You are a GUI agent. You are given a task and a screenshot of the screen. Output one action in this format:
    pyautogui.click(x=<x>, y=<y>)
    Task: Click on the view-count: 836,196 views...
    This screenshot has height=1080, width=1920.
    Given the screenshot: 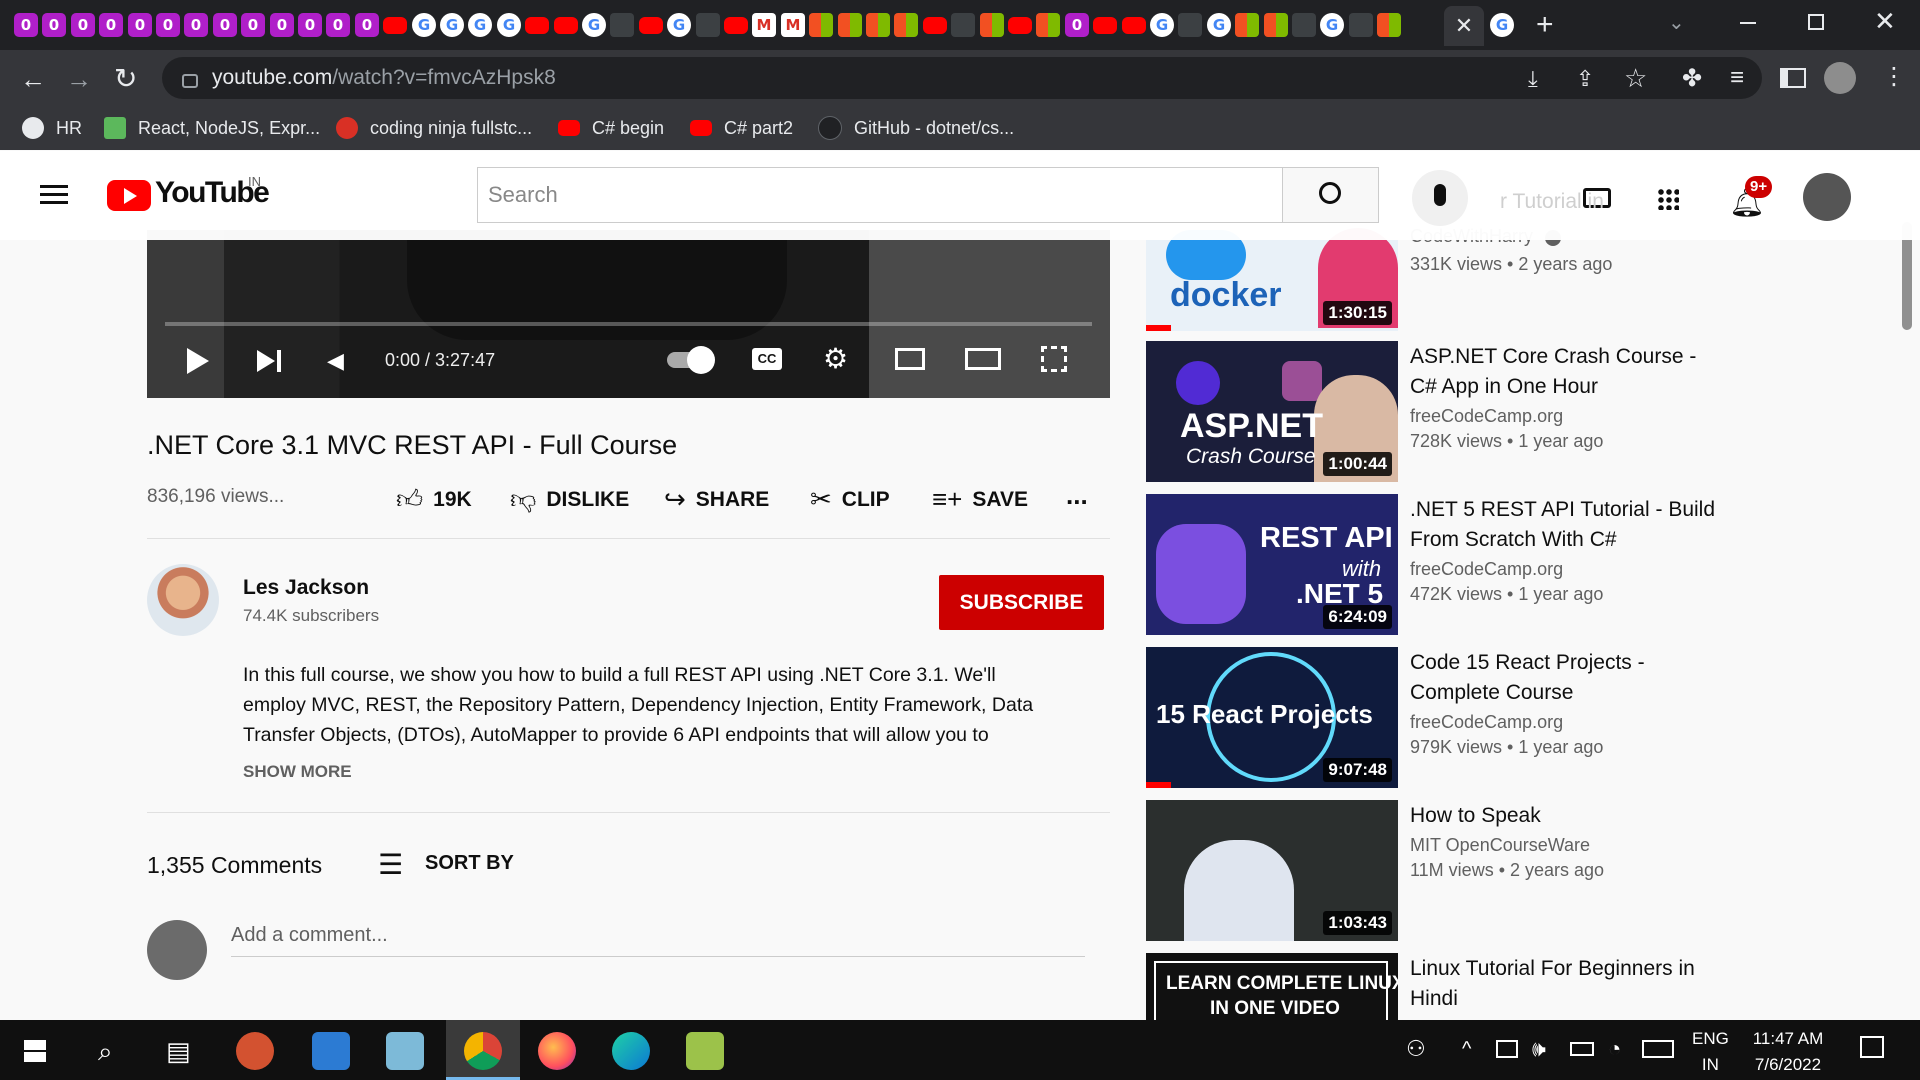 What is the action you would take?
    pyautogui.click(x=215, y=497)
    